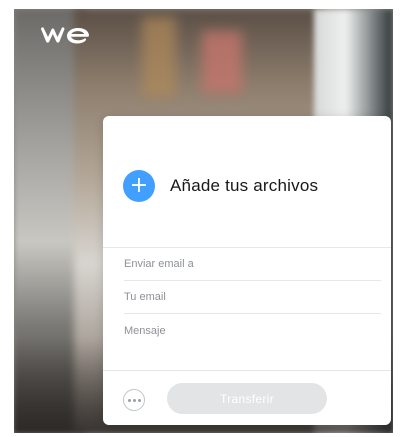 The image size is (404, 437). Describe the element at coordinates (252, 342) in the screenshot. I see `message-field` at that location.